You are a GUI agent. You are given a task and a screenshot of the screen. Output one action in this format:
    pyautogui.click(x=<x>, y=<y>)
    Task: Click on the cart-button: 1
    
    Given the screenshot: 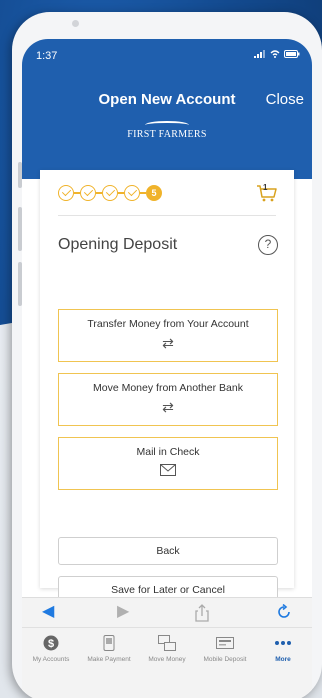 What is the action you would take?
    pyautogui.click(x=267, y=192)
    